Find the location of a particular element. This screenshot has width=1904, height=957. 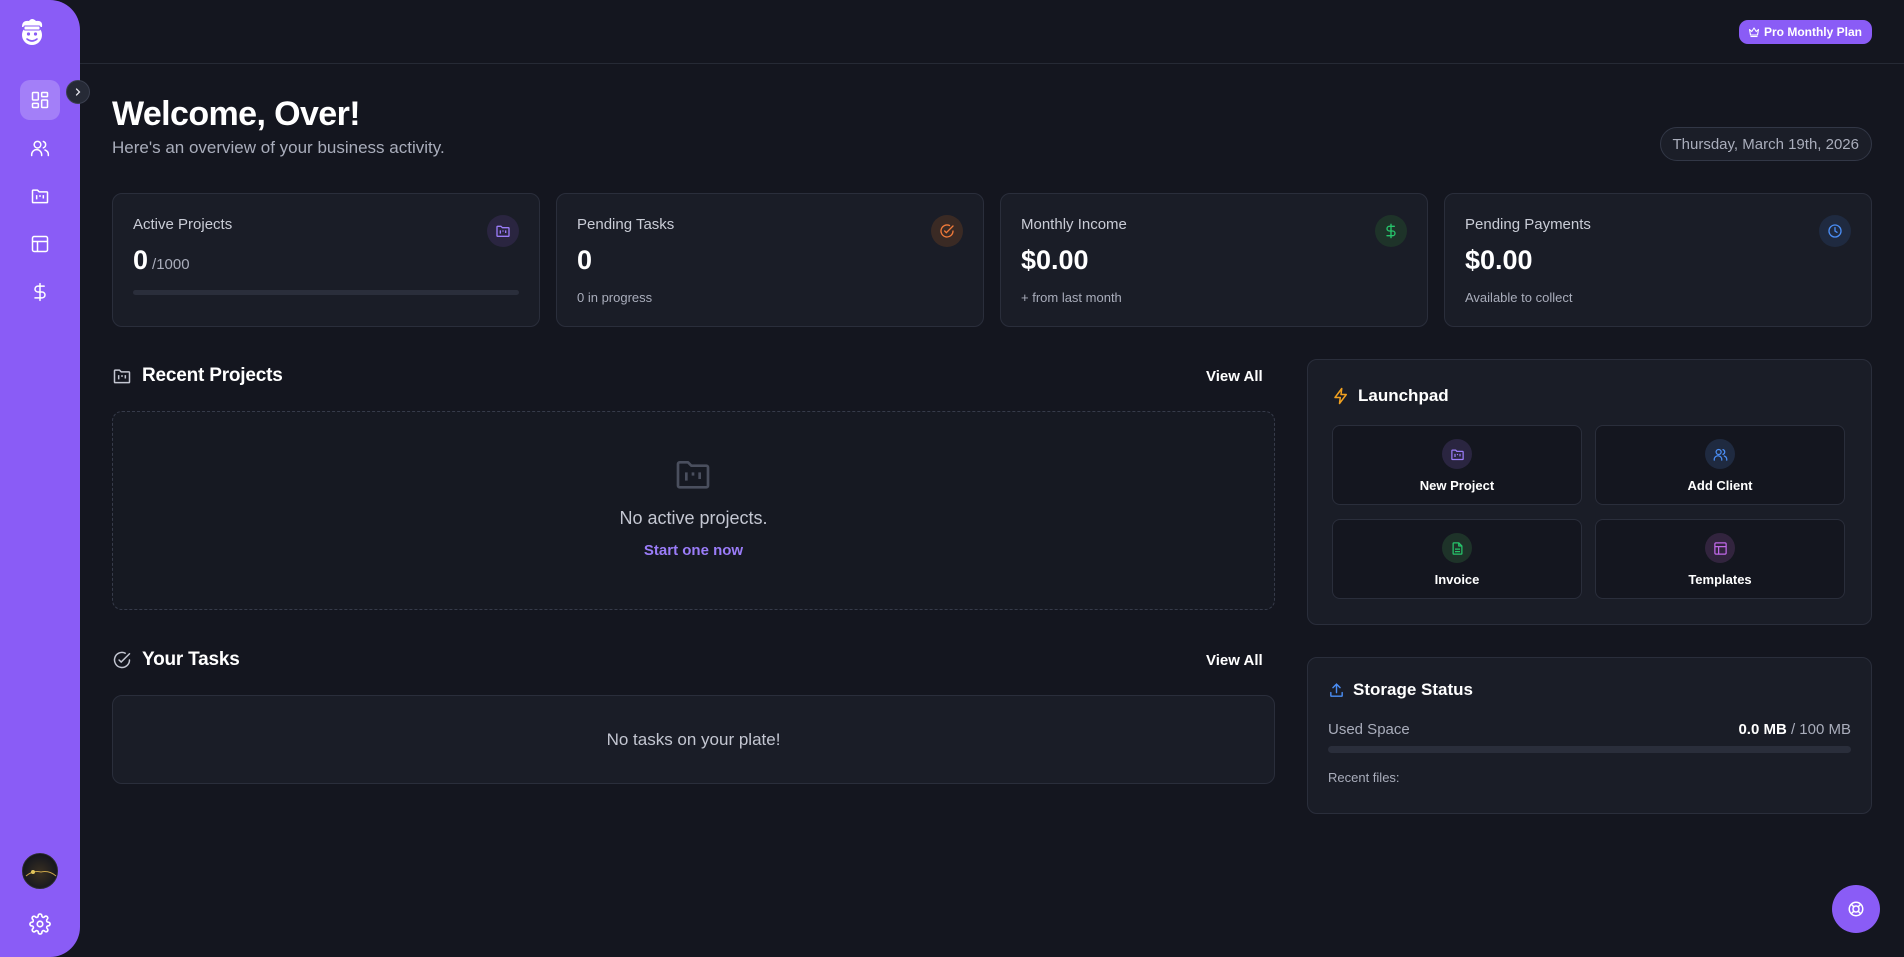

stat-card-pending-tasks: Pending Tasks 0 0 in progress is located at coordinates (770, 260).